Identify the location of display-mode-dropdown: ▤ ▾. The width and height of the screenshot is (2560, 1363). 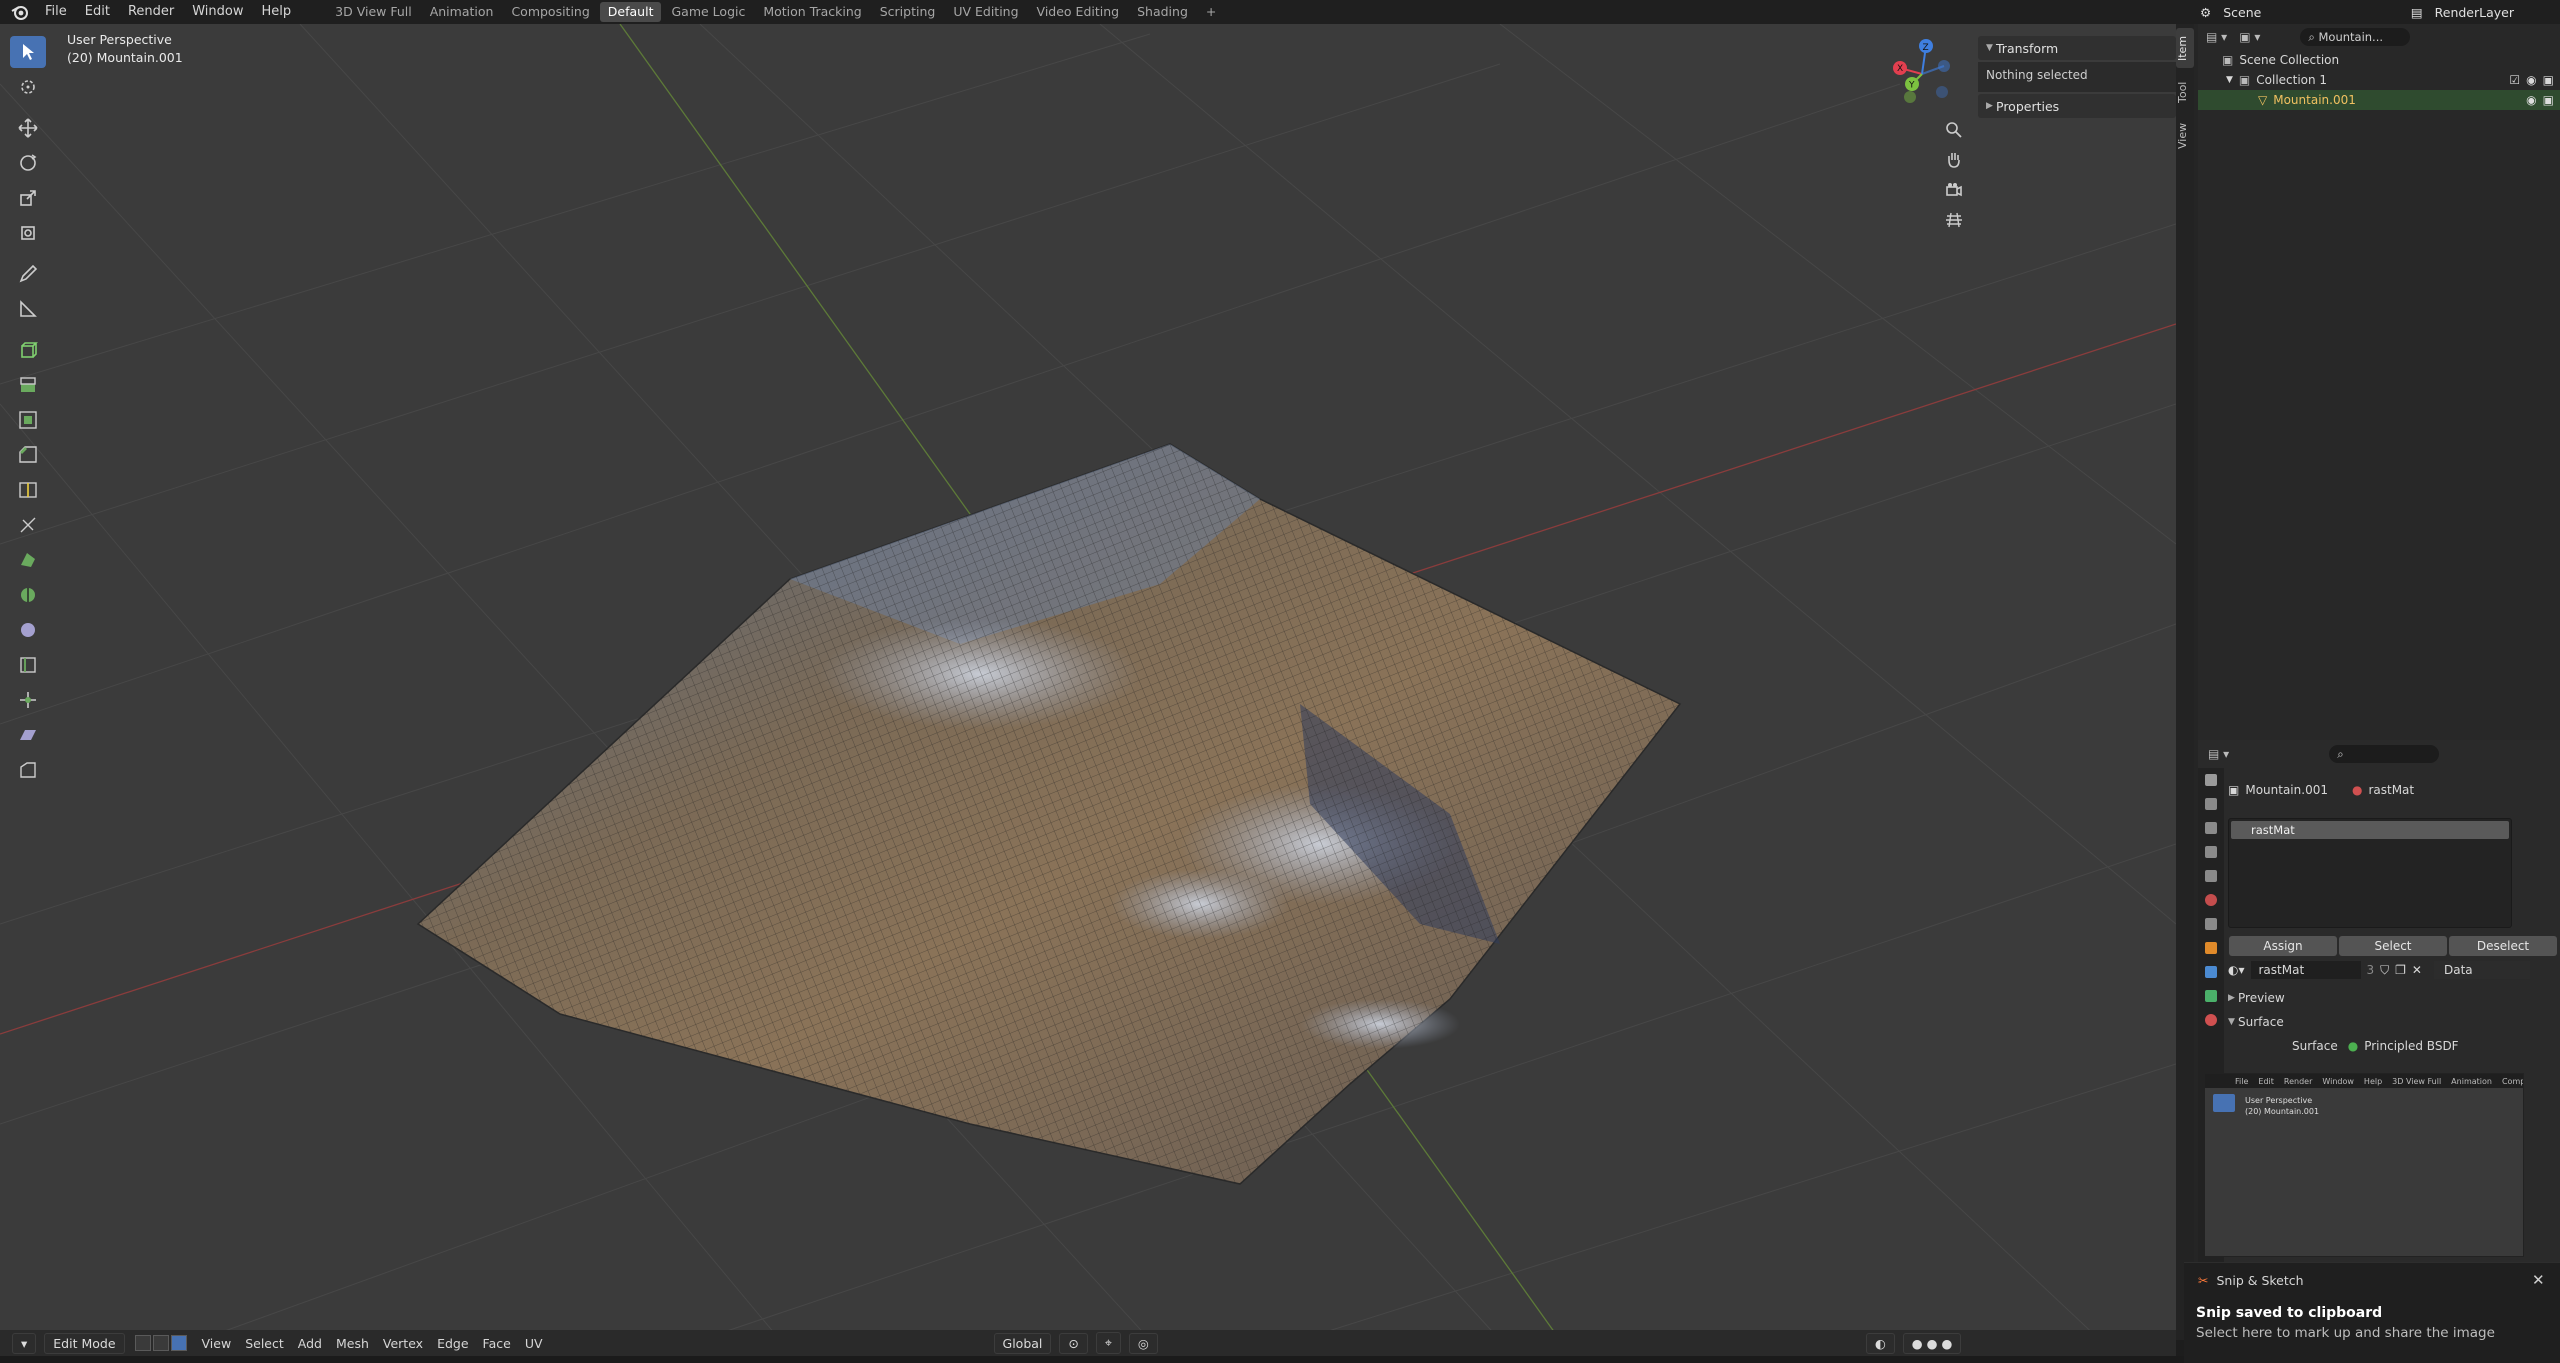
(2216, 37).